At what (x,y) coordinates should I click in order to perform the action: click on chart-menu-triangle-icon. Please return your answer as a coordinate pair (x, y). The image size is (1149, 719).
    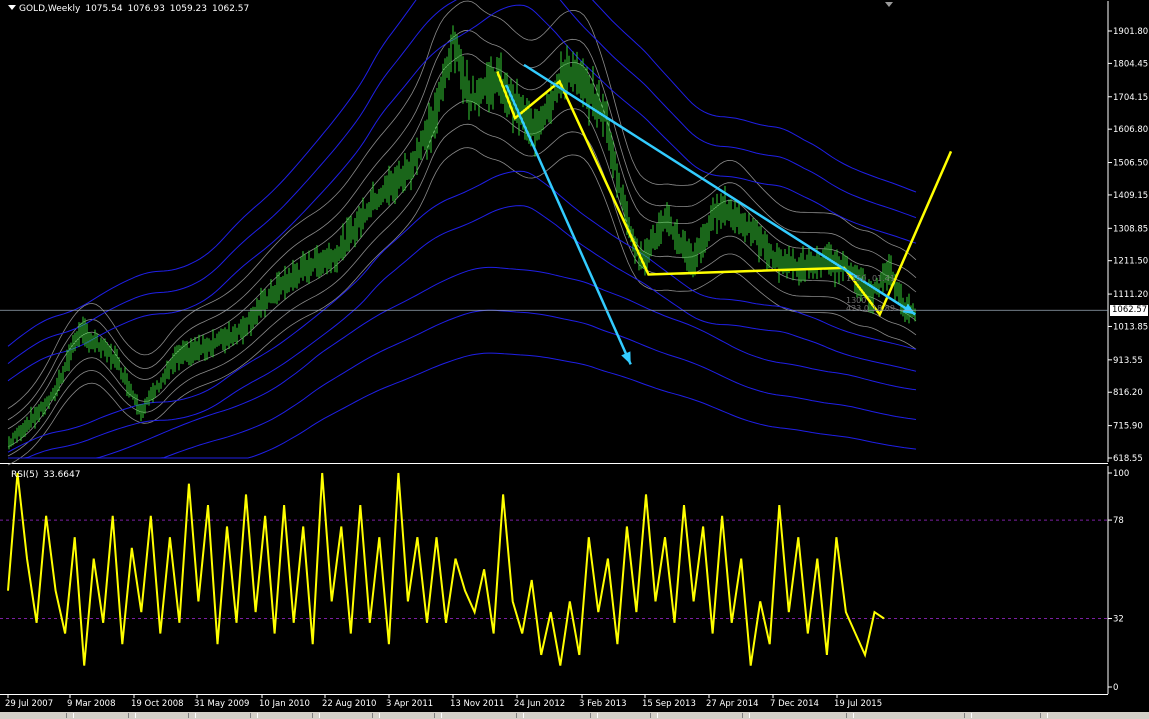
    Looking at the image, I should click on (12, 7).